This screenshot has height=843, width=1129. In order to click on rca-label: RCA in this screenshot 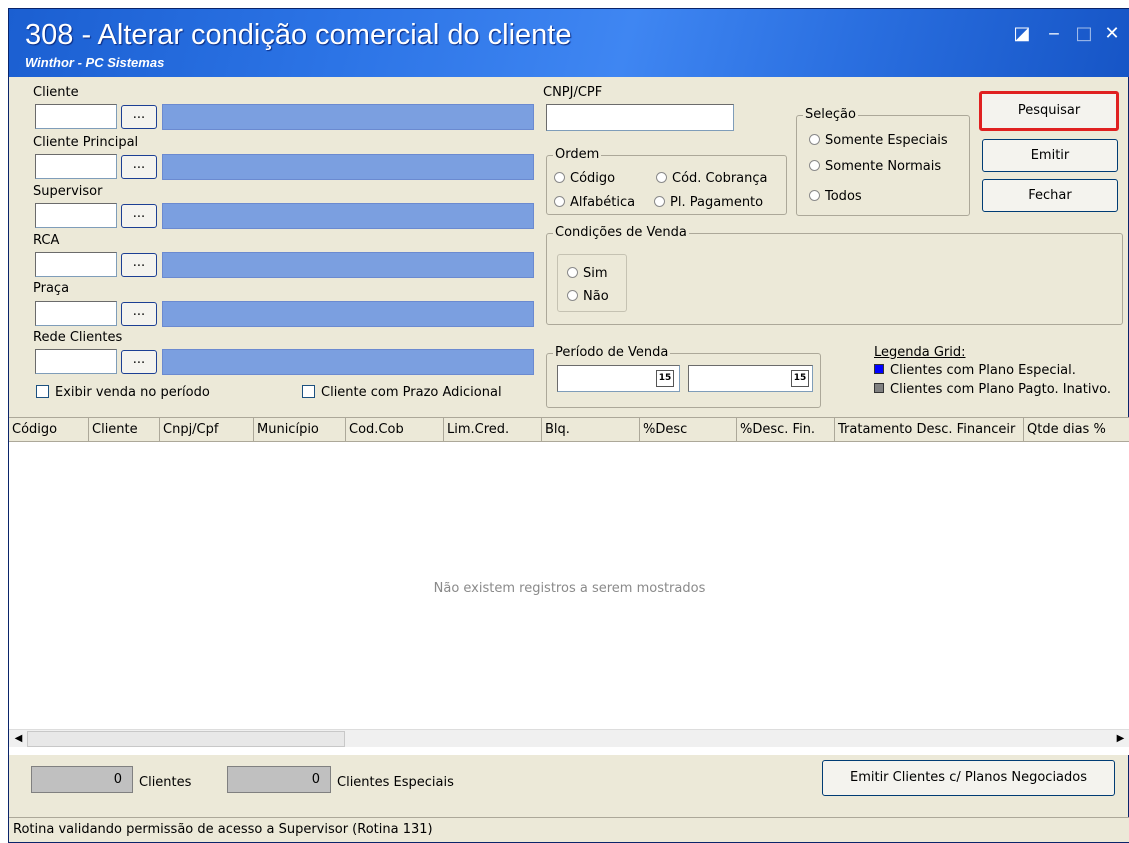, I will do `click(46, 240)`.